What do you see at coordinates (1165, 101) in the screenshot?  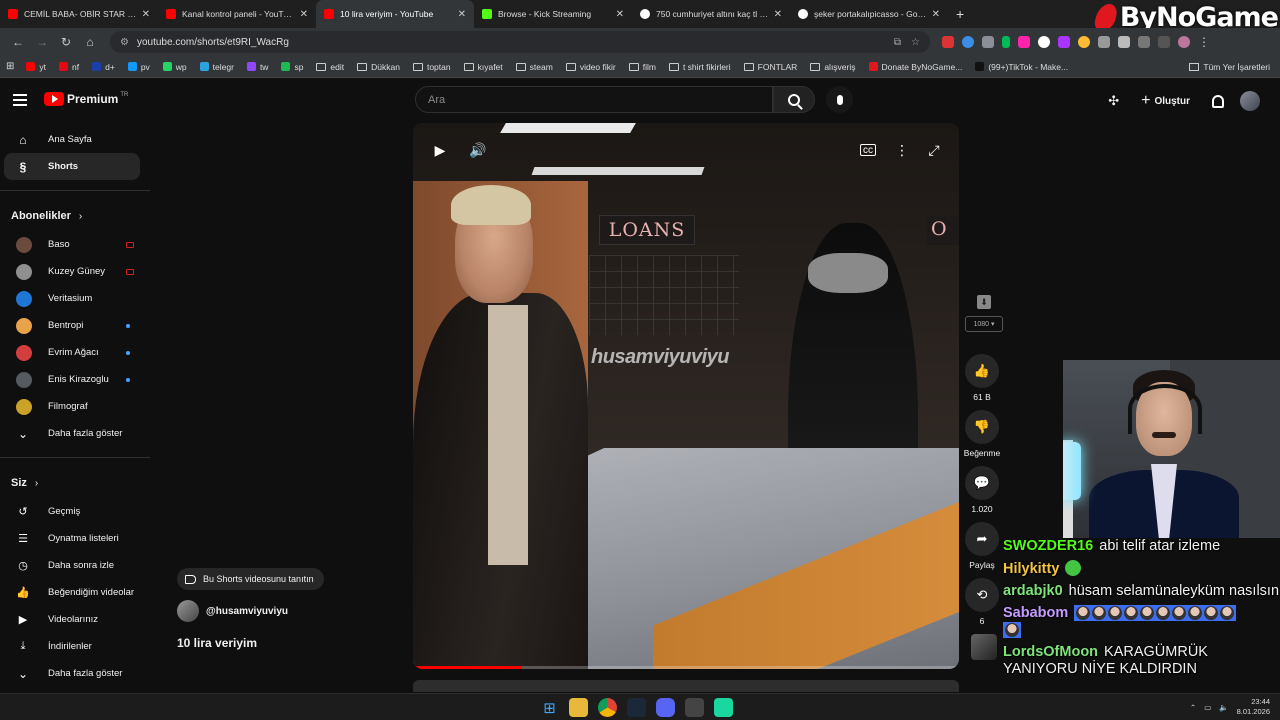 I see `create-button: + Oluştur` at bounding box center [1165, 101].